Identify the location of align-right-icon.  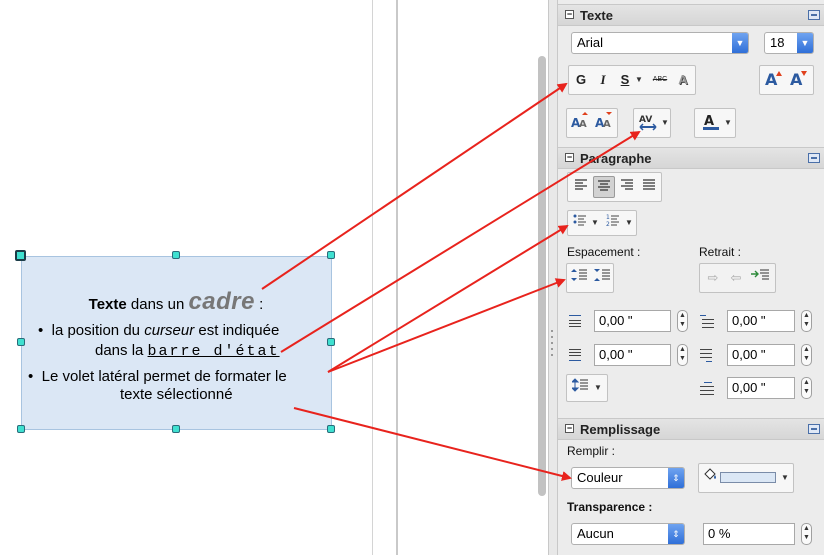
(627, 184).